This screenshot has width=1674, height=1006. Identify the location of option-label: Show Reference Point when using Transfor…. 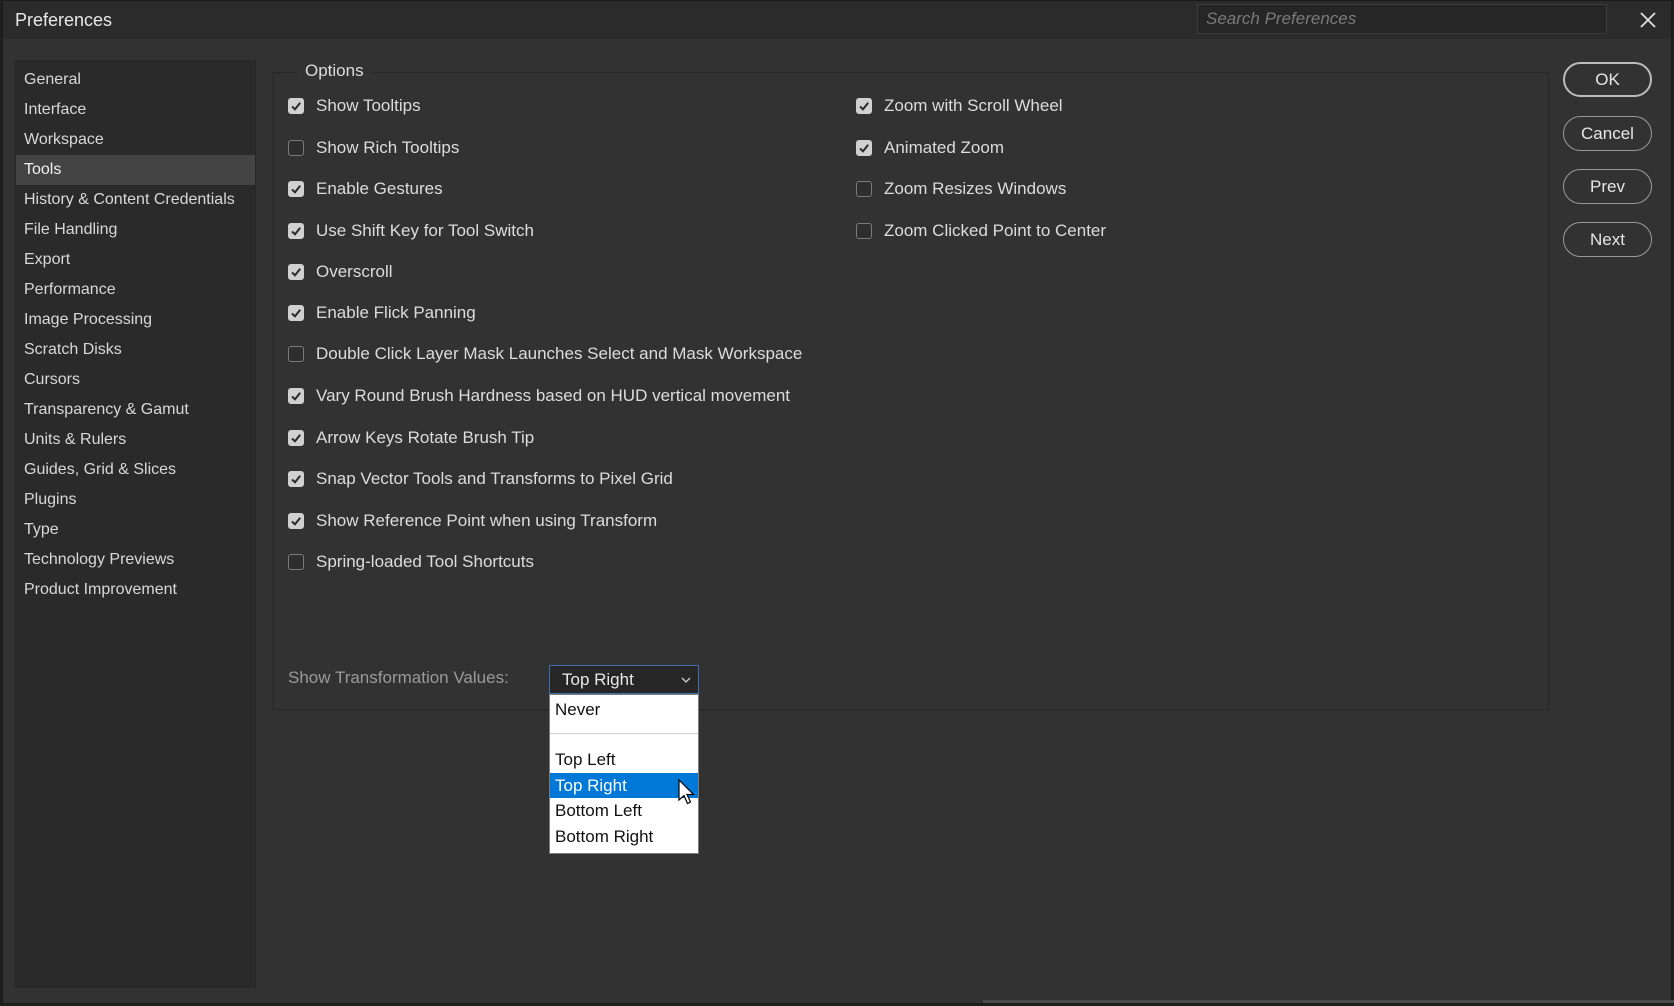
(487, 520).